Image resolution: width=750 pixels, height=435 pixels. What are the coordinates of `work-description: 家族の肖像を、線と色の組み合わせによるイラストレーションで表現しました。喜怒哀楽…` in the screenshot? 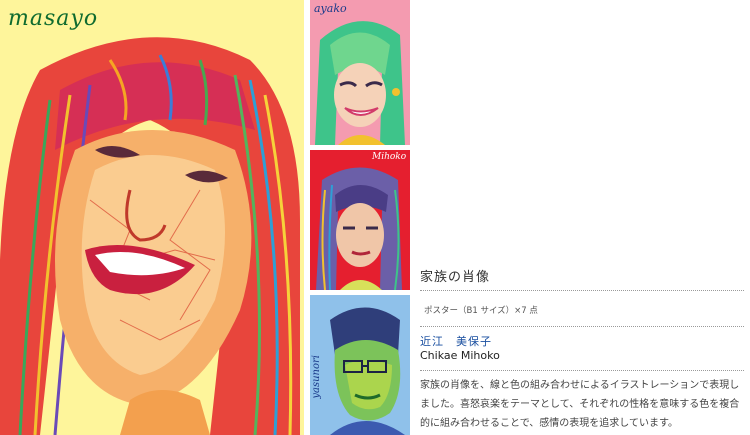 It's located at (580, 404).